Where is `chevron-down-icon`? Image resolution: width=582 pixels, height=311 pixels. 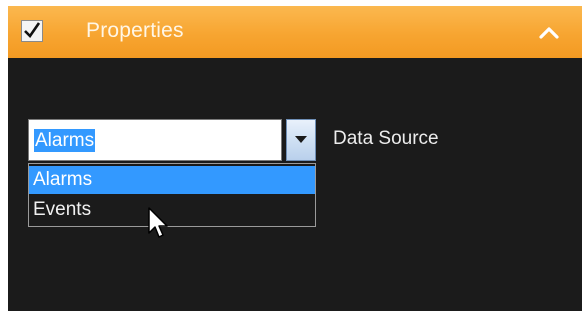 chevron-down-icon is located at coordinates (301, 139).